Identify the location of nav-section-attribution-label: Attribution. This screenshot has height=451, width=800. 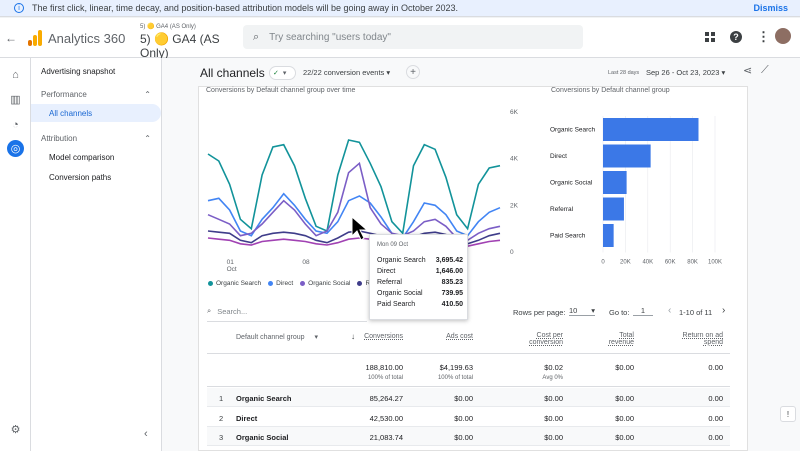
(59, 138).